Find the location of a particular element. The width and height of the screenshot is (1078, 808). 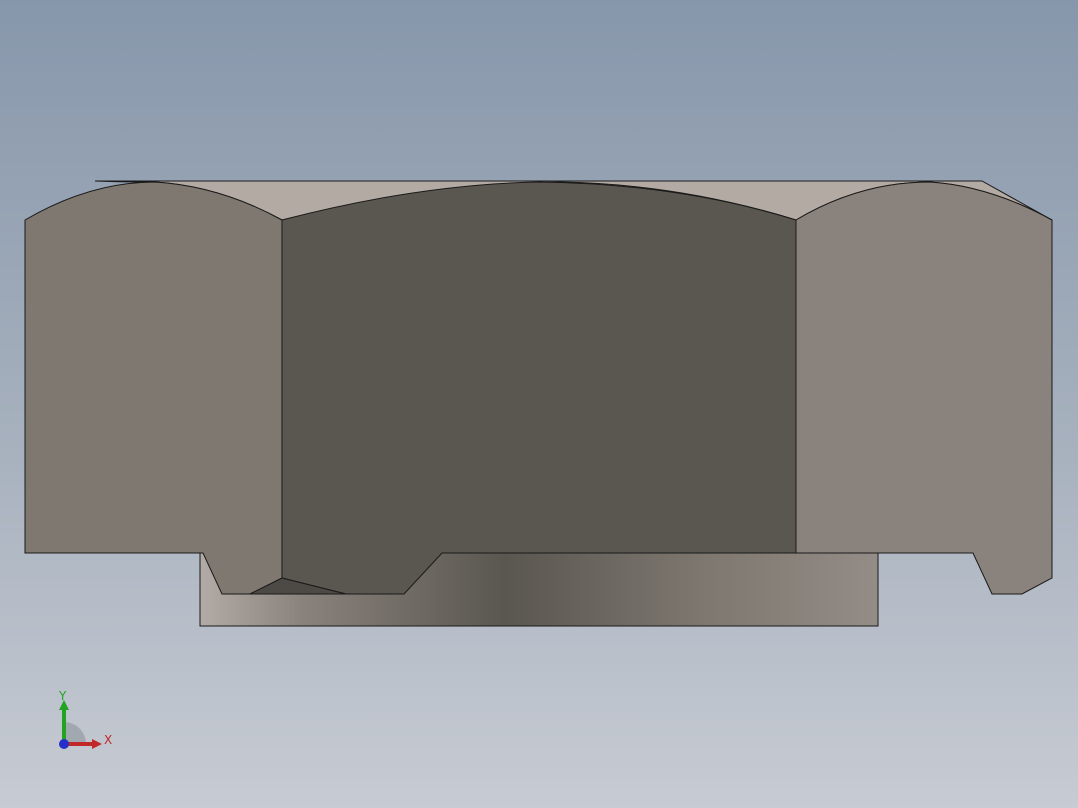

coordinate-triad: Y X is located at coordinates (85, 719).